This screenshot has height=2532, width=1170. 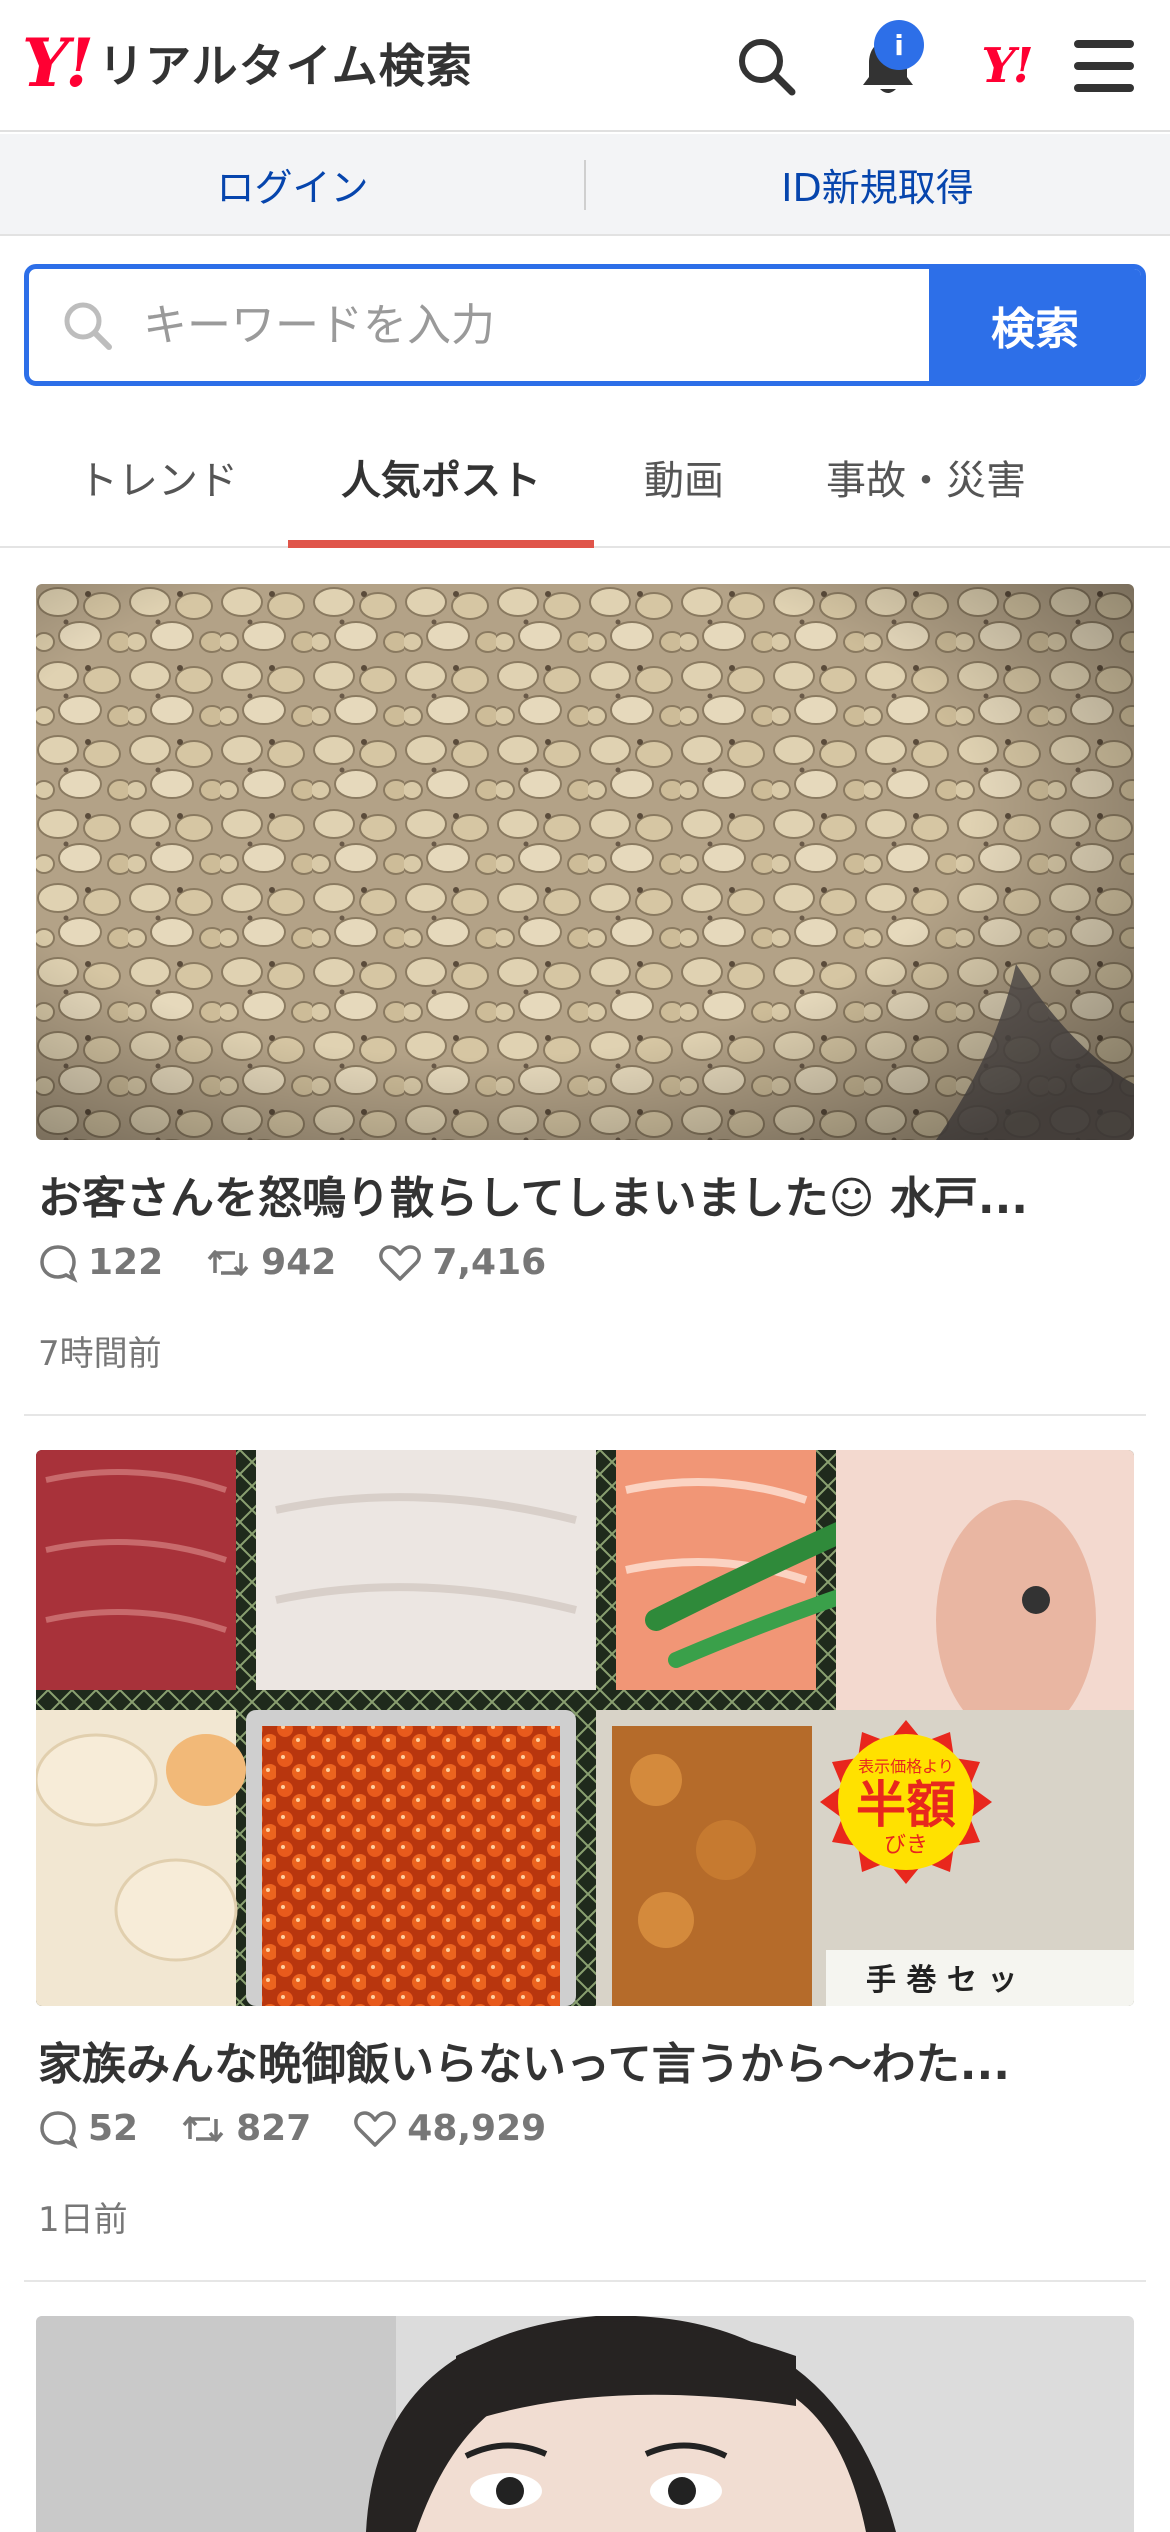 What do you see at coordinates (1035, 325) in the screenshot?
I see `search-button: 検索` at bounding box center [1035, 325].